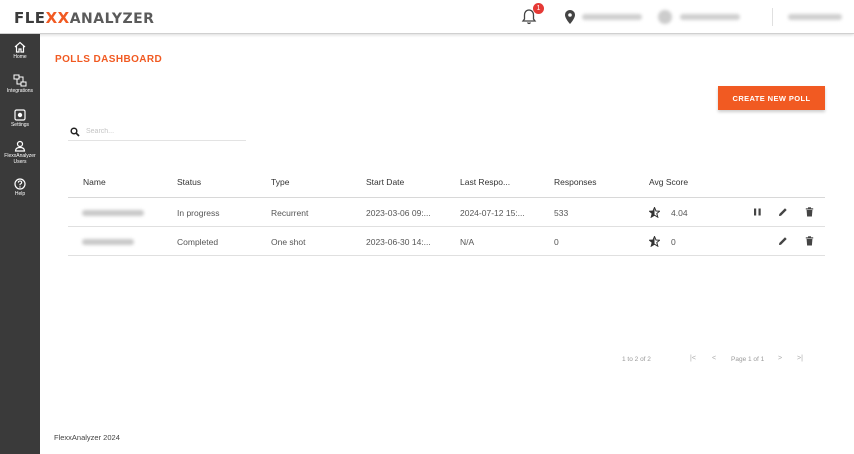 This screenshot has height=454, width=854. What do you see at coordinates (575, 182) in the screenshot?
I see `column-header-responses: Responses` at bounding box center [575, 182].